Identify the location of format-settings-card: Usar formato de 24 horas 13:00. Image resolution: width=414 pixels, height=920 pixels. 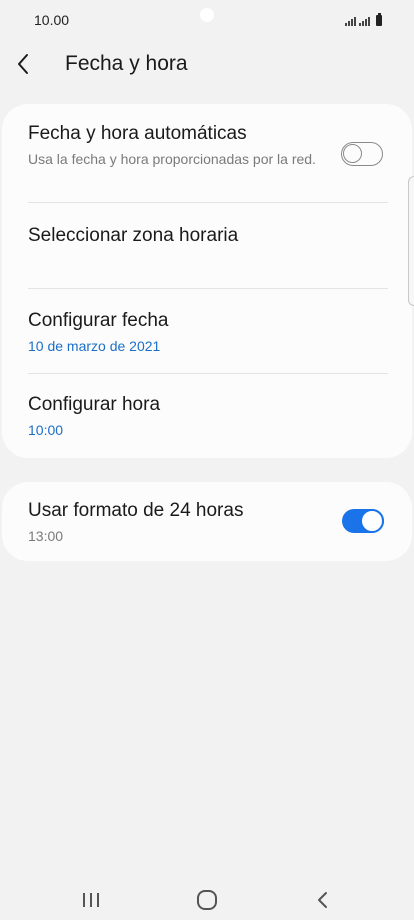
(207, 521).